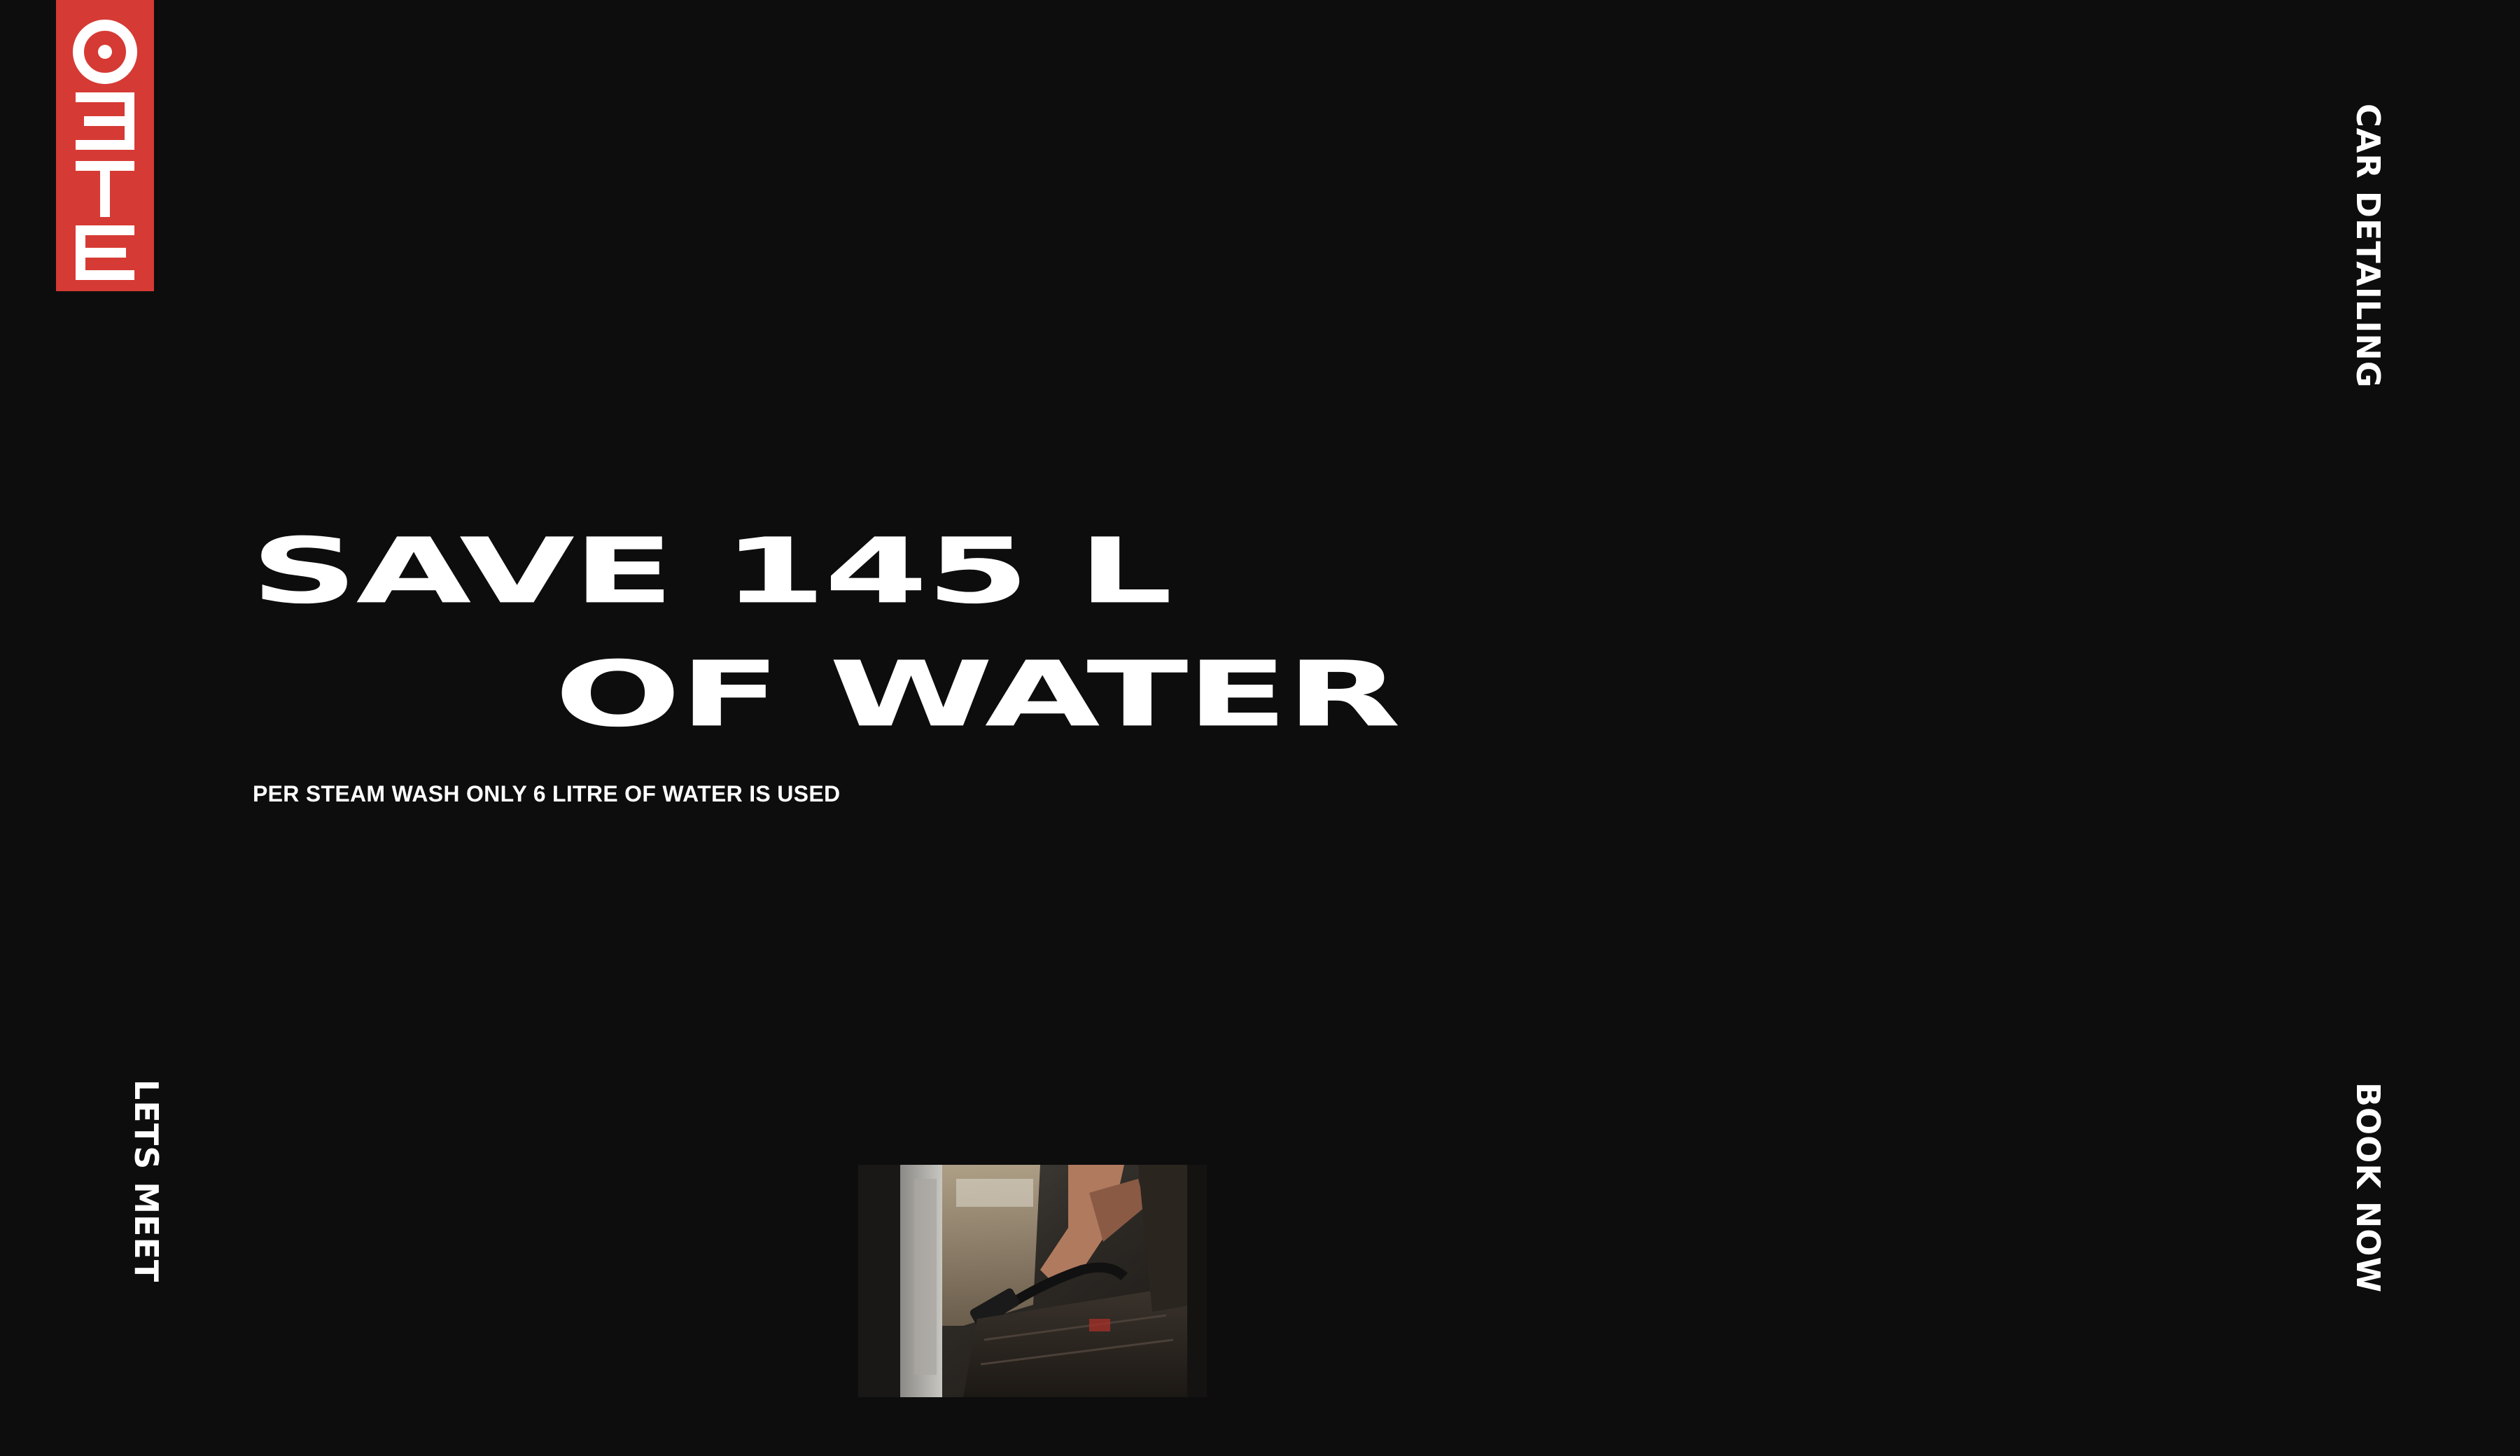 This screenshot has width=2520, height=1456. What do you see at coordinates (146, 1180) in the screenshot?
I see `nav-lets-meet-link: LETS MEET` at bounding box center [146, 1180].